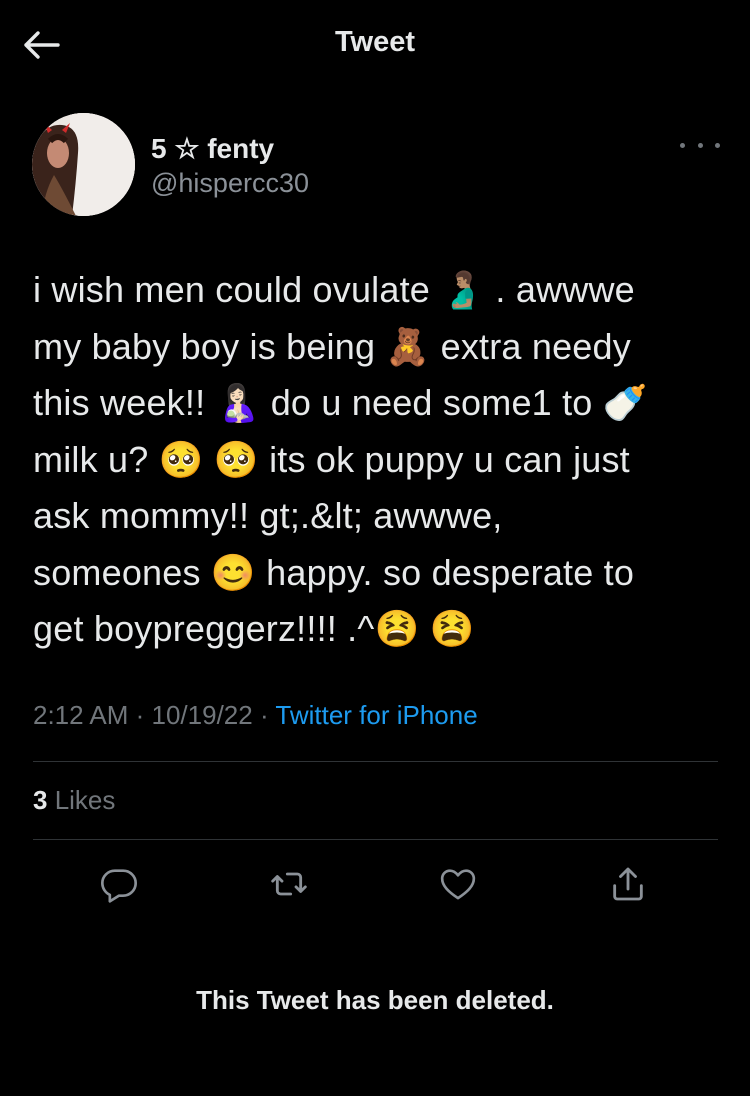 The width and height of the screenshot is (750, 1096). I want to click on reply-icon, so click(119, 886).